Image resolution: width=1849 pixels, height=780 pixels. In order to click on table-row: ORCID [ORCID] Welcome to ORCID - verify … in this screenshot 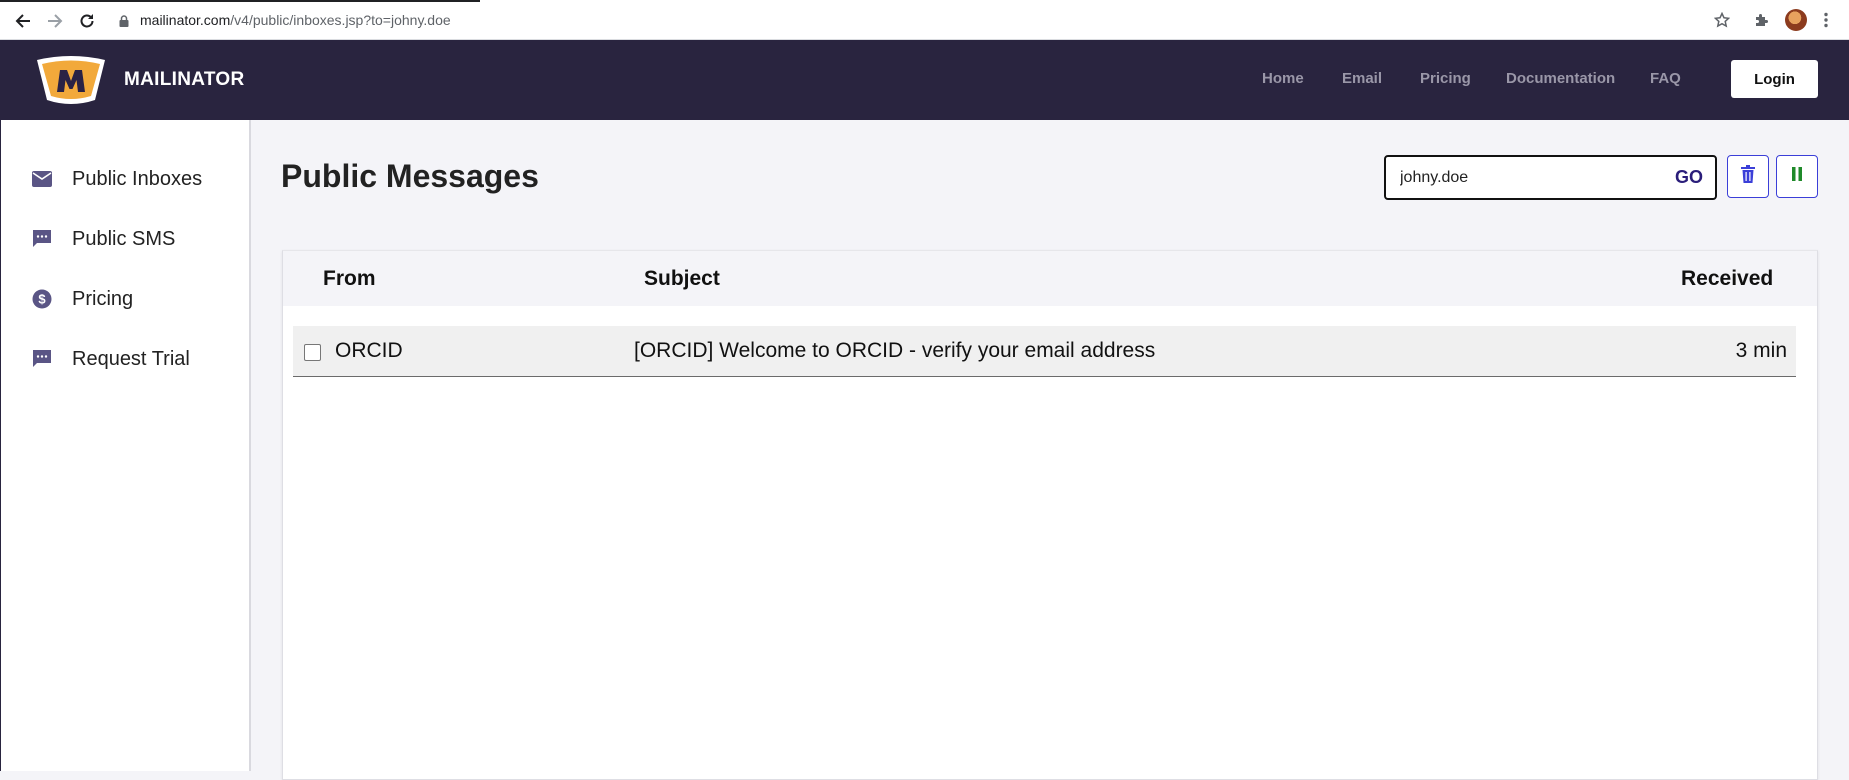, I will do `click(1044, 351)`.